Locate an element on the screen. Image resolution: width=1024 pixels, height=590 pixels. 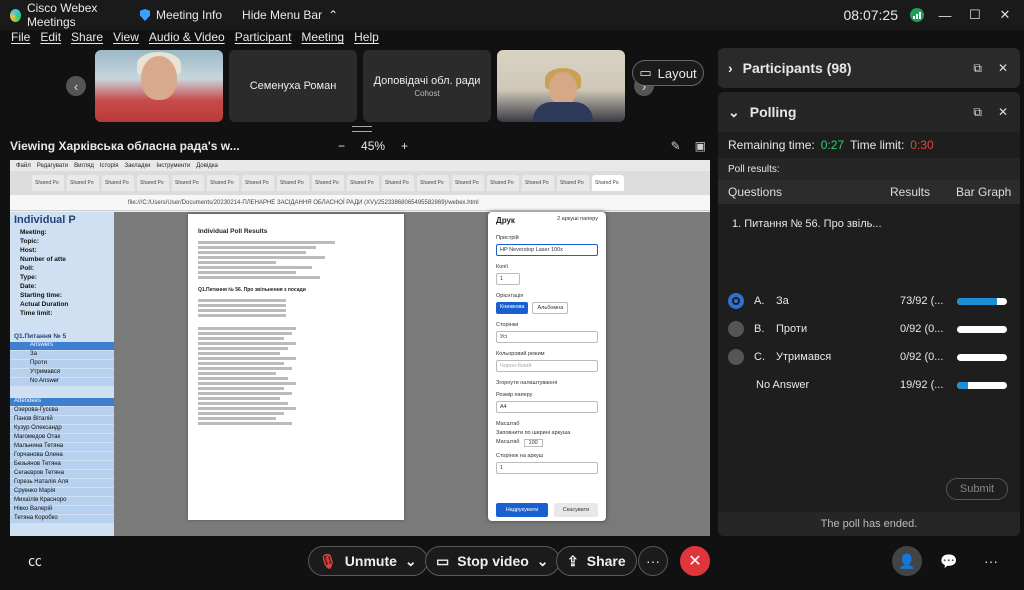
video-tile-3: Доповідачі обл. ради Cohost is located at coordinates (427, 86).